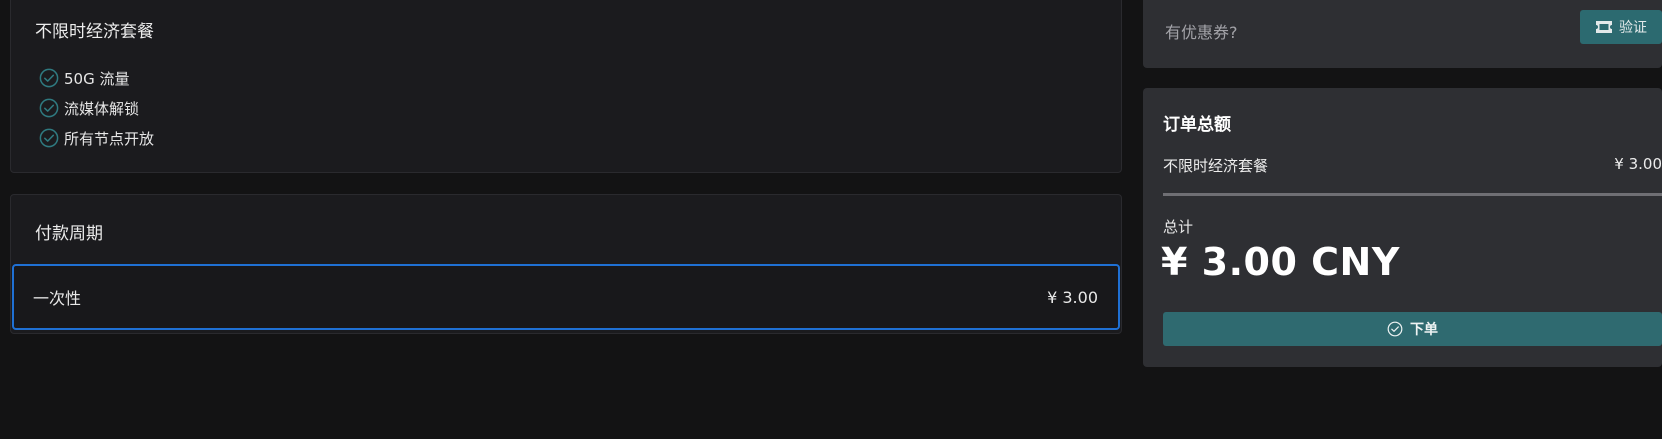 The width and height of the screenshot is (1662, 439). Describe the element at coordinates (69, 234) in the screenshot. I see `payment-period-title: 付款周期` at that location.